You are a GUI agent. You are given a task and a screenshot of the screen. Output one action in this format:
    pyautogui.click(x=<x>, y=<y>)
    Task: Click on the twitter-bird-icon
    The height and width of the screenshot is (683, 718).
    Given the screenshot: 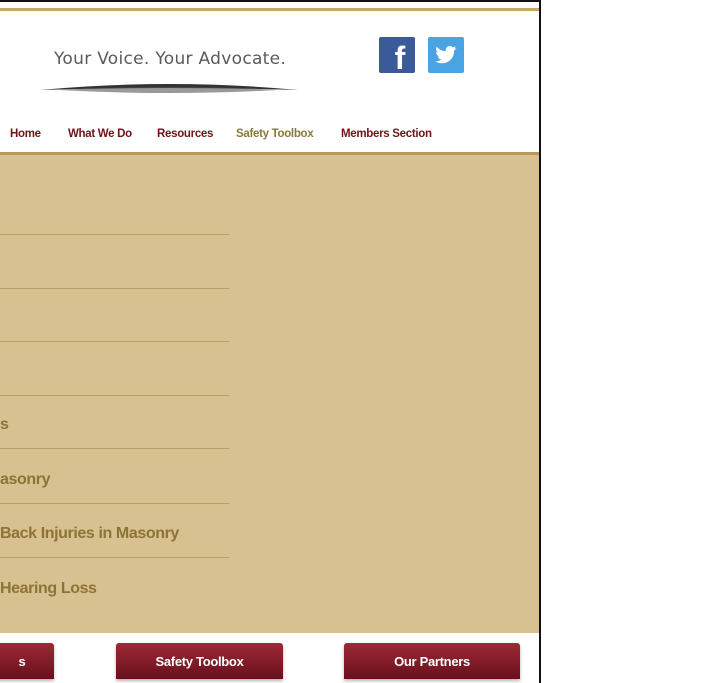 What is the action you would take?
    pyautogui.click(x=446, y=55)
    